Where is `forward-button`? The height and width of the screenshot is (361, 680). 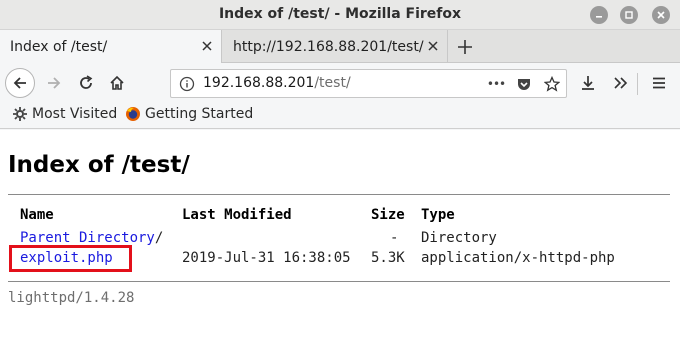
forward-button is located at coordinates (54, 83).